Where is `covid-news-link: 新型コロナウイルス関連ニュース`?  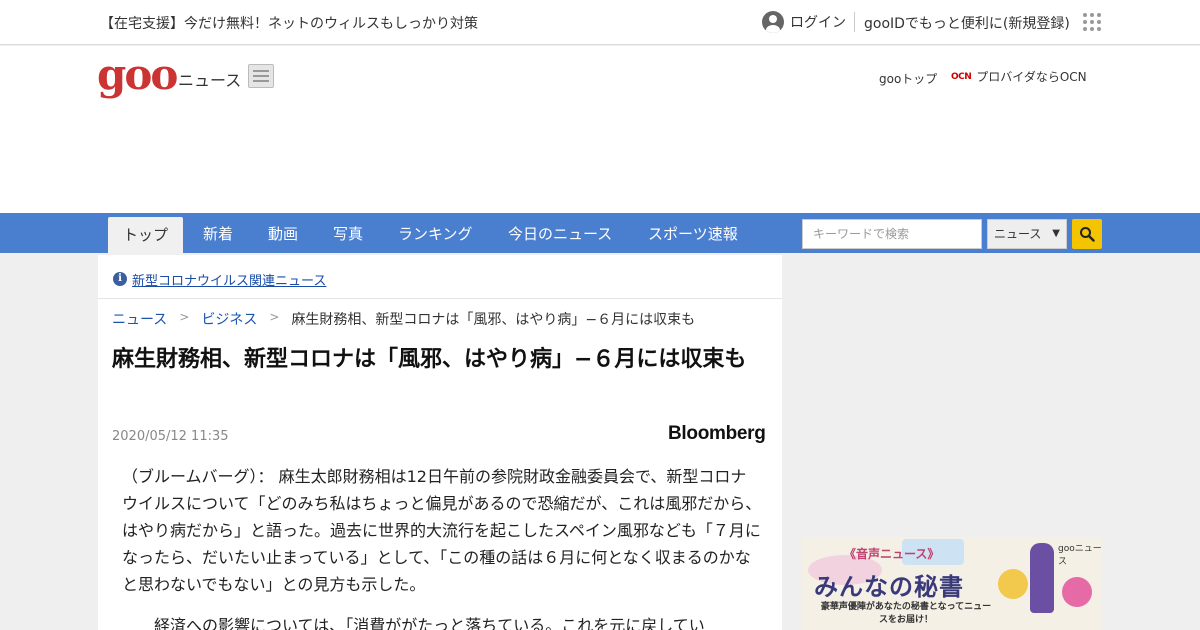
covid-news-link: 新型コロナウイルス関連ニュース is located at coordinates (229, 279).